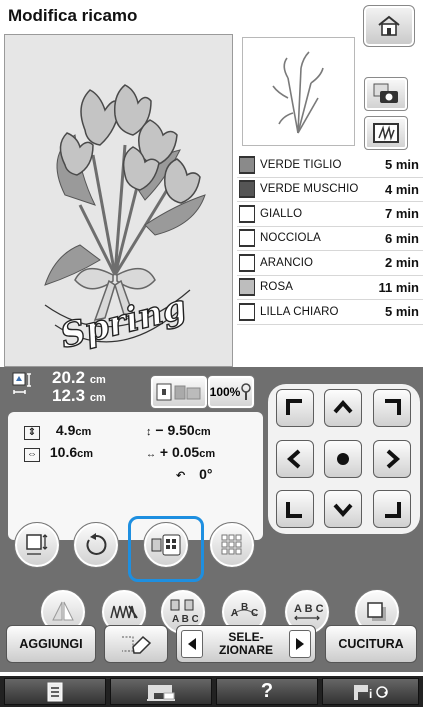 This screenshot has width=423, height=707. I want to click on svg-text: B, so click(244, 607).